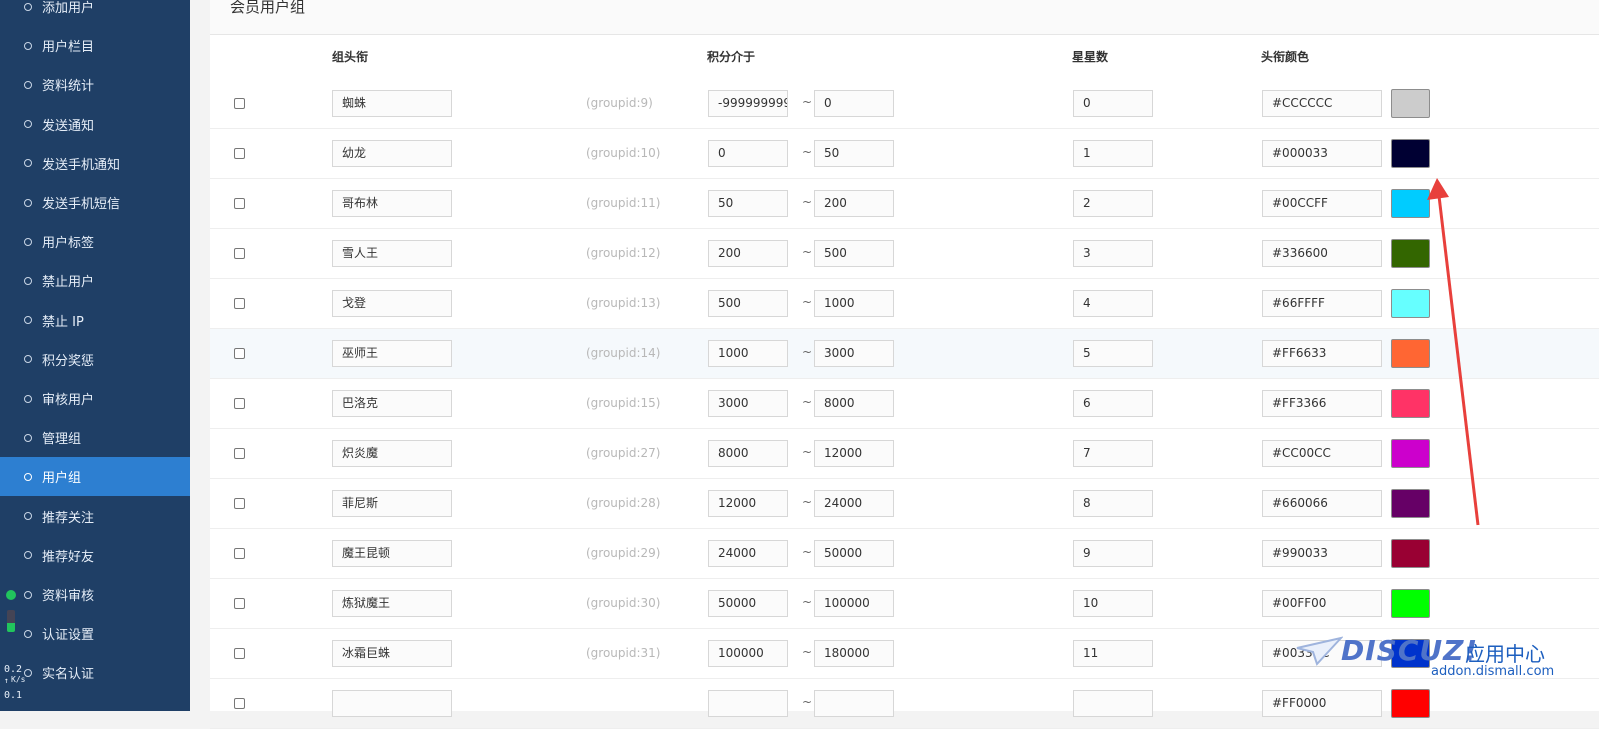 Image resolution: width=1599 pixels, height=729 pixels. I want to click on credits-min-input: 8000, so click(748, 453).